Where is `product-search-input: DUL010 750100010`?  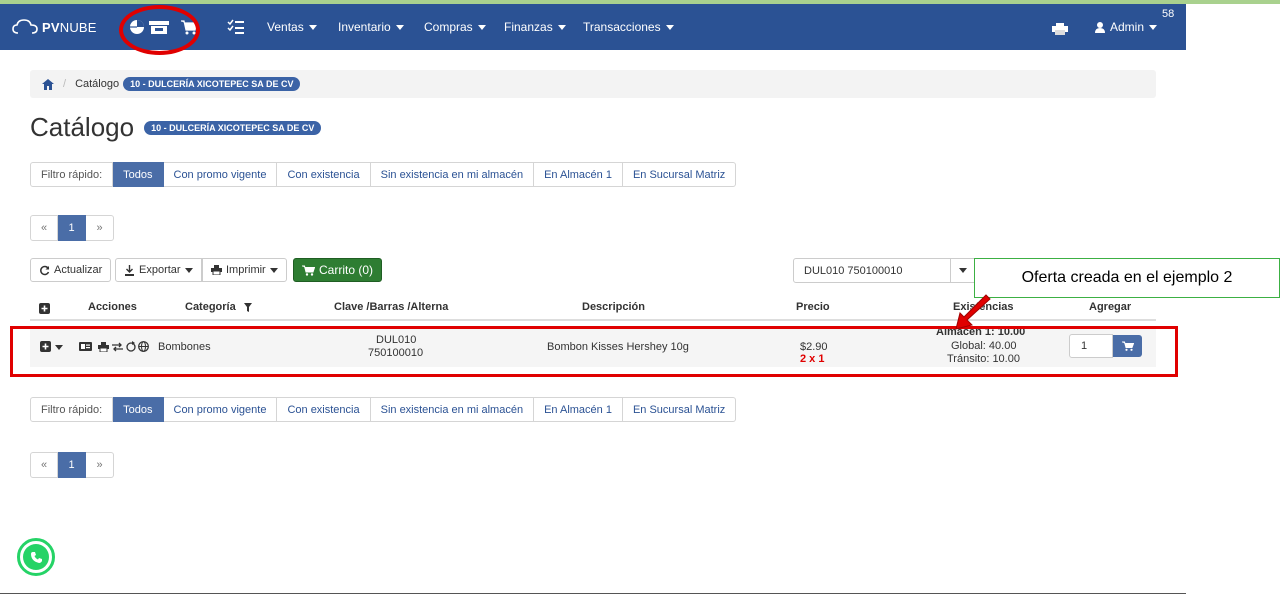 product-search-input: DUL010 750100010 is located at coordinates (872, 270).